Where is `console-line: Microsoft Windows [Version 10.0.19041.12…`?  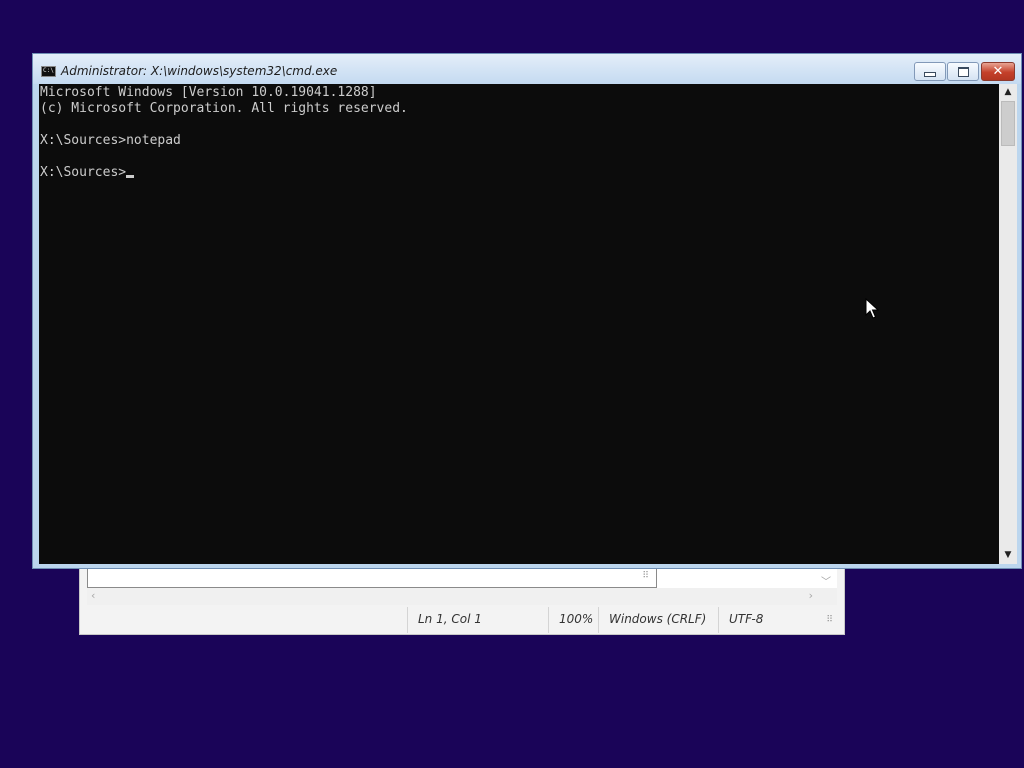
console-line: Microsoft Windows [Version 10.0.19041.12… is located at coordinates (208, 92).